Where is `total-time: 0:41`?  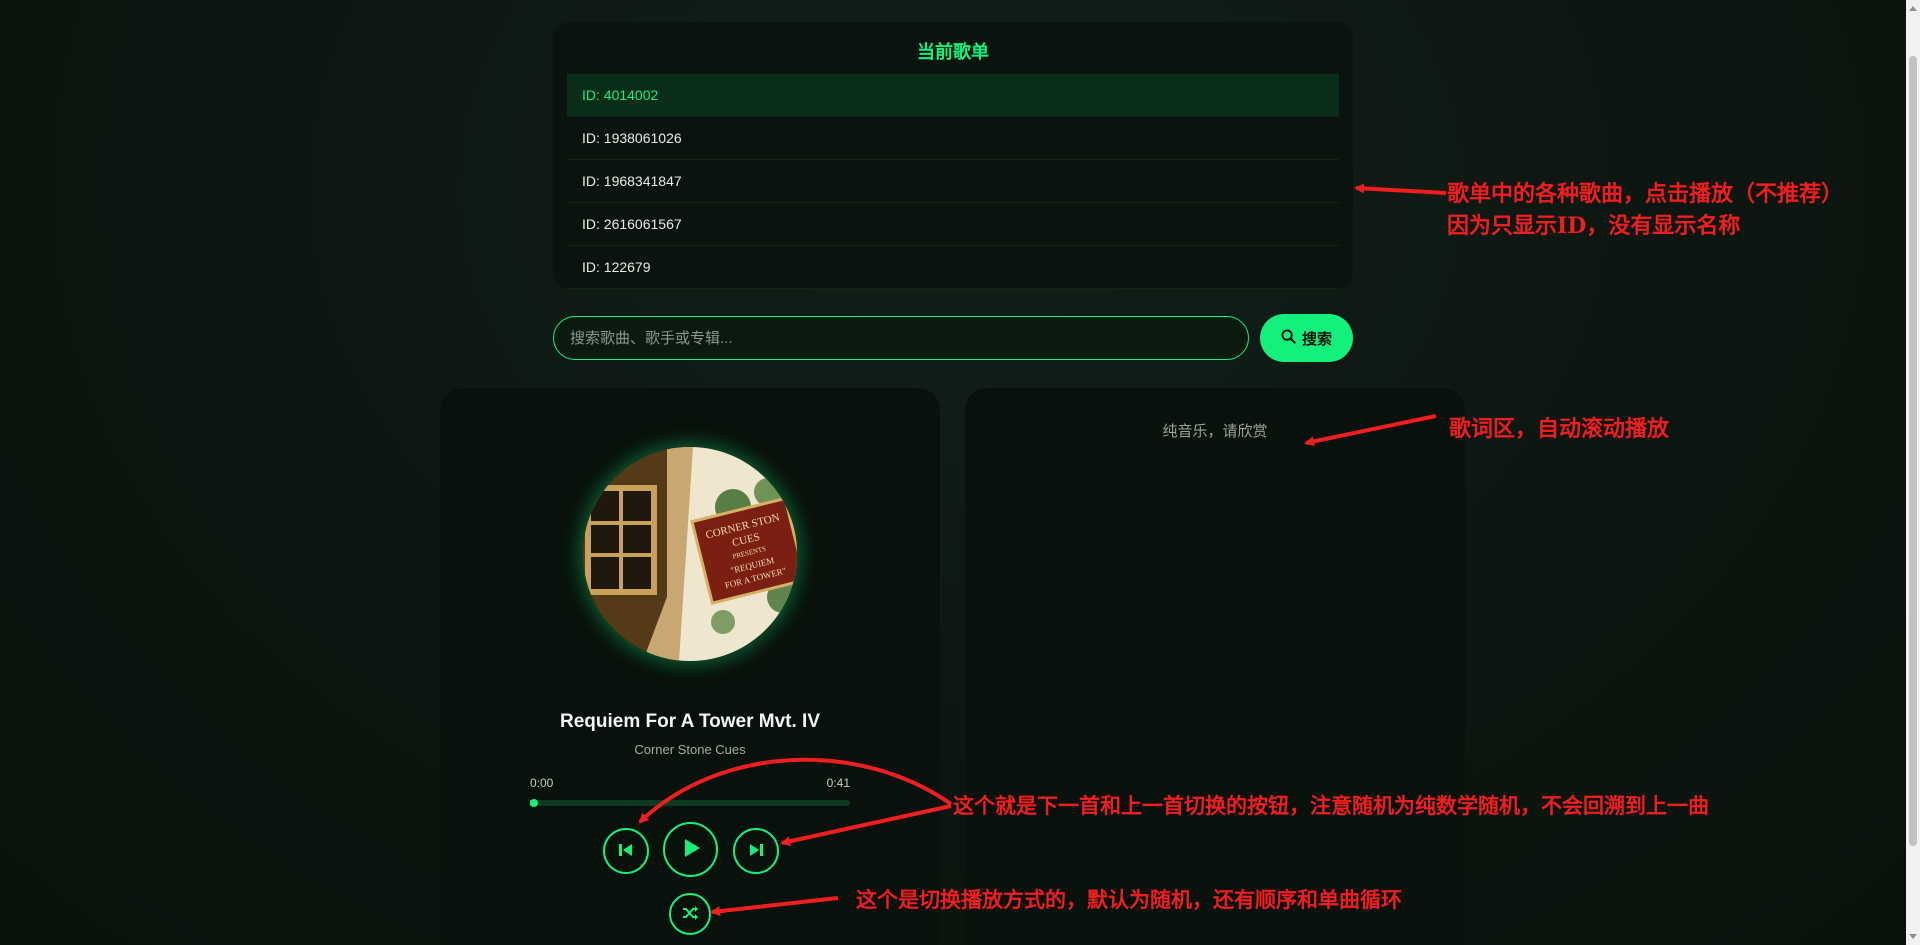 total-time: 0:41 is located at coordinates (838, 783).